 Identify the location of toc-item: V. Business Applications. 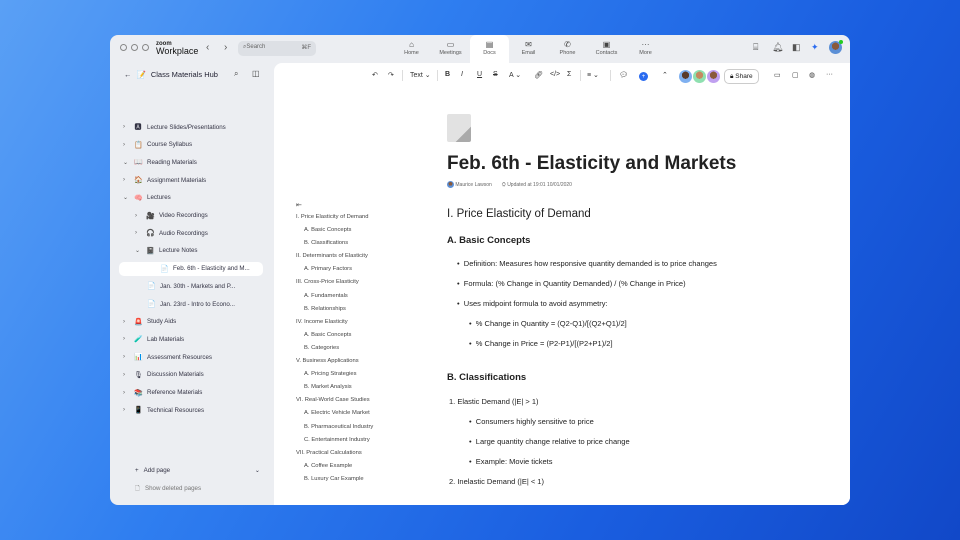
(334, 361).